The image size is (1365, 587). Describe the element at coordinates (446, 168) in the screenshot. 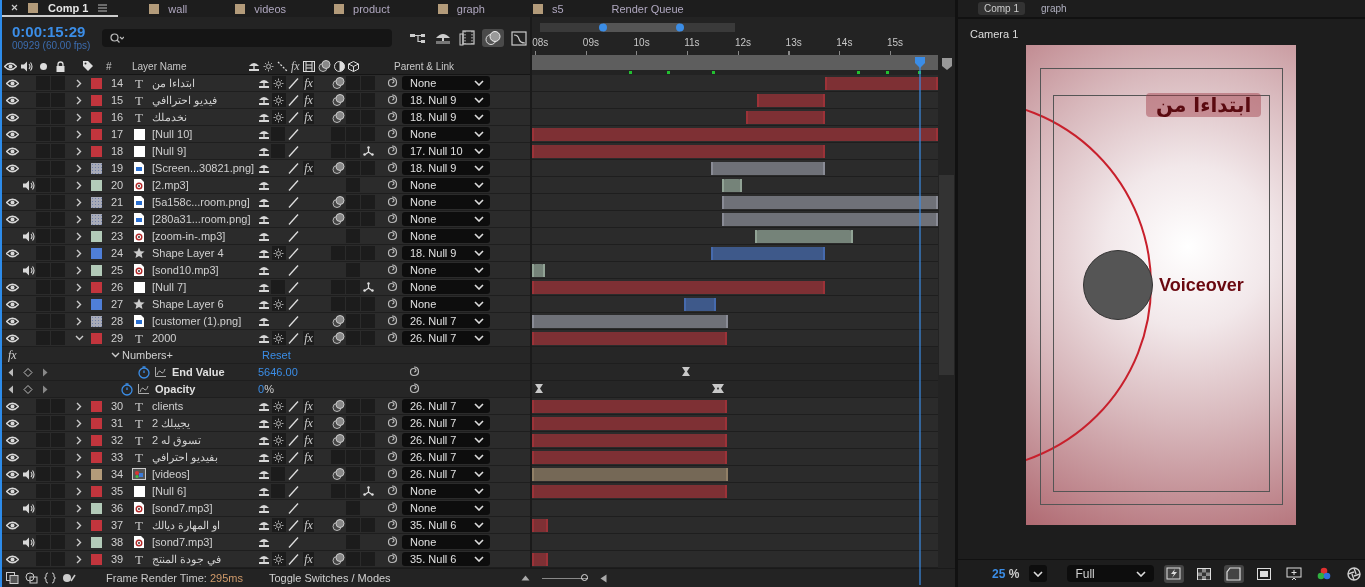

I see `parent-dropdown: 18. Null 9` at that location.